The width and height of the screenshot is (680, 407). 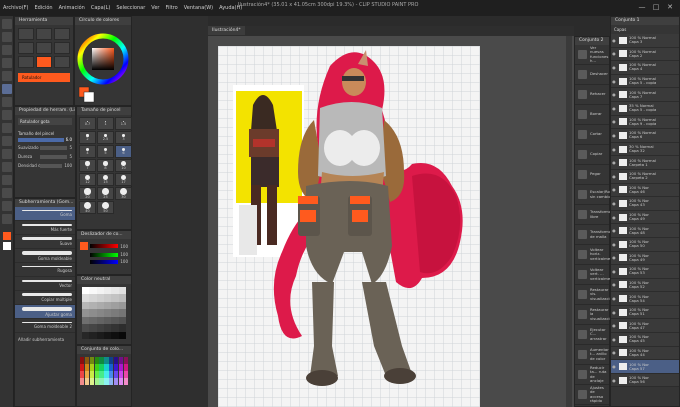 What do you see at coordinates (68, 165) in the screenshot?
I see `pen-density-value: 100` at bounding box center [68, 165].